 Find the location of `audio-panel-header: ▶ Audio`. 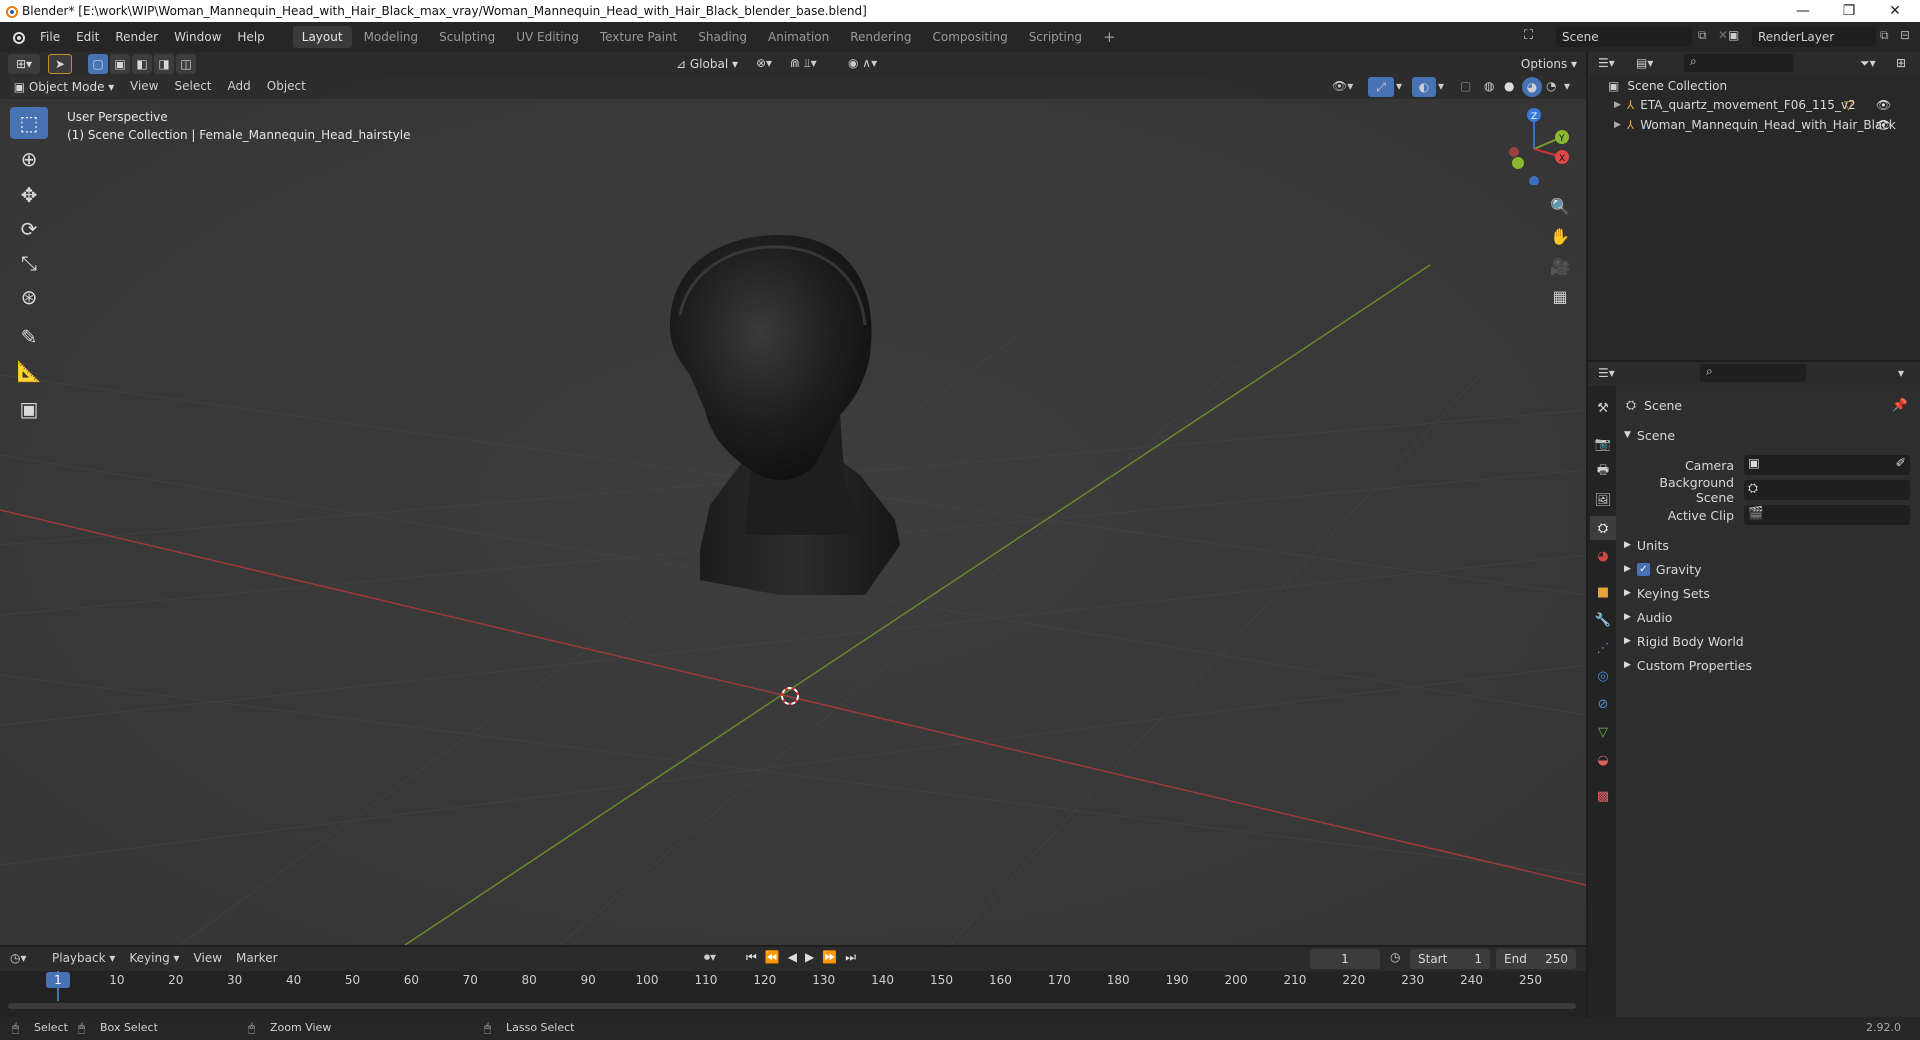

audio-panel-header: ▶ Audio is located at coordinates (1648, 617).